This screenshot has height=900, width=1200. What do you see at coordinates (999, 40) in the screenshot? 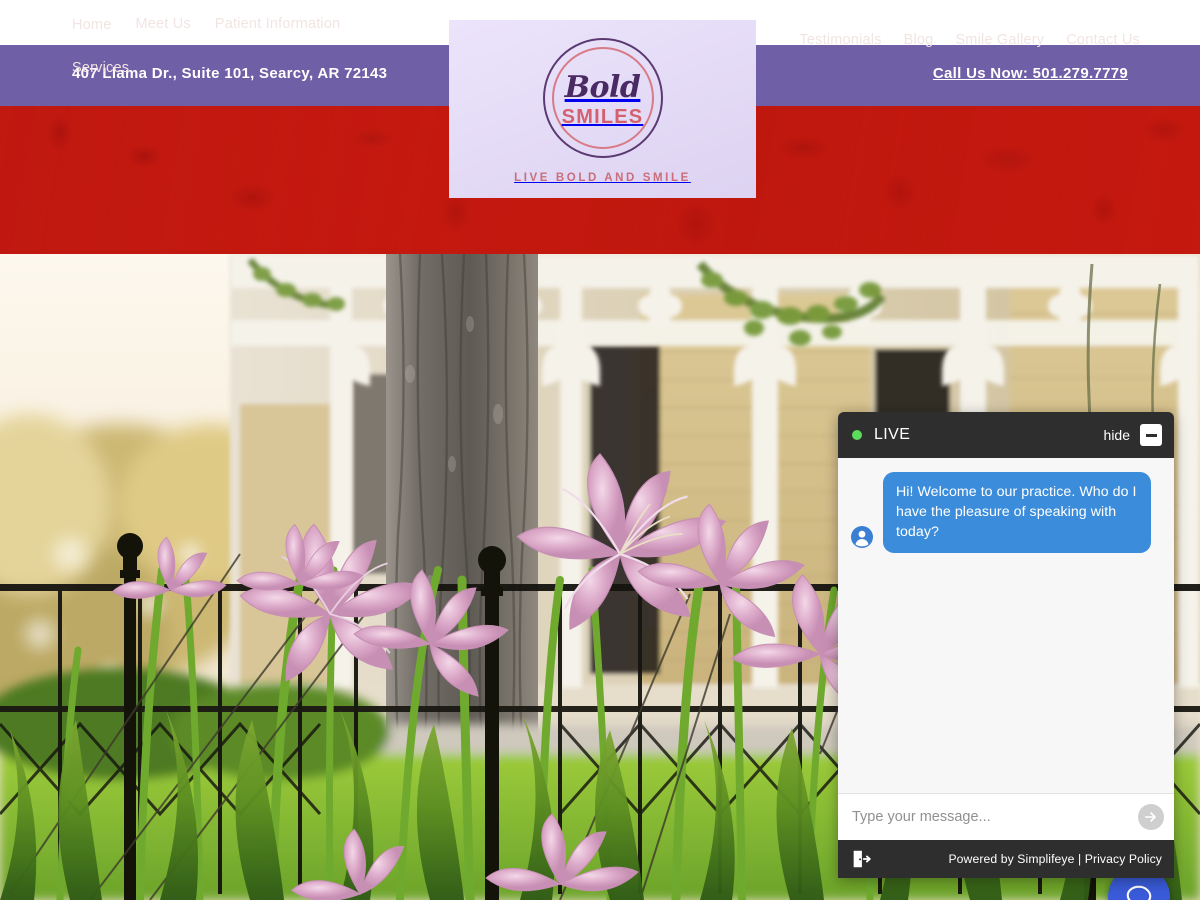
I see `nav-item-smile-gallery: Smile Gallery` at bounding box center [999, 40].